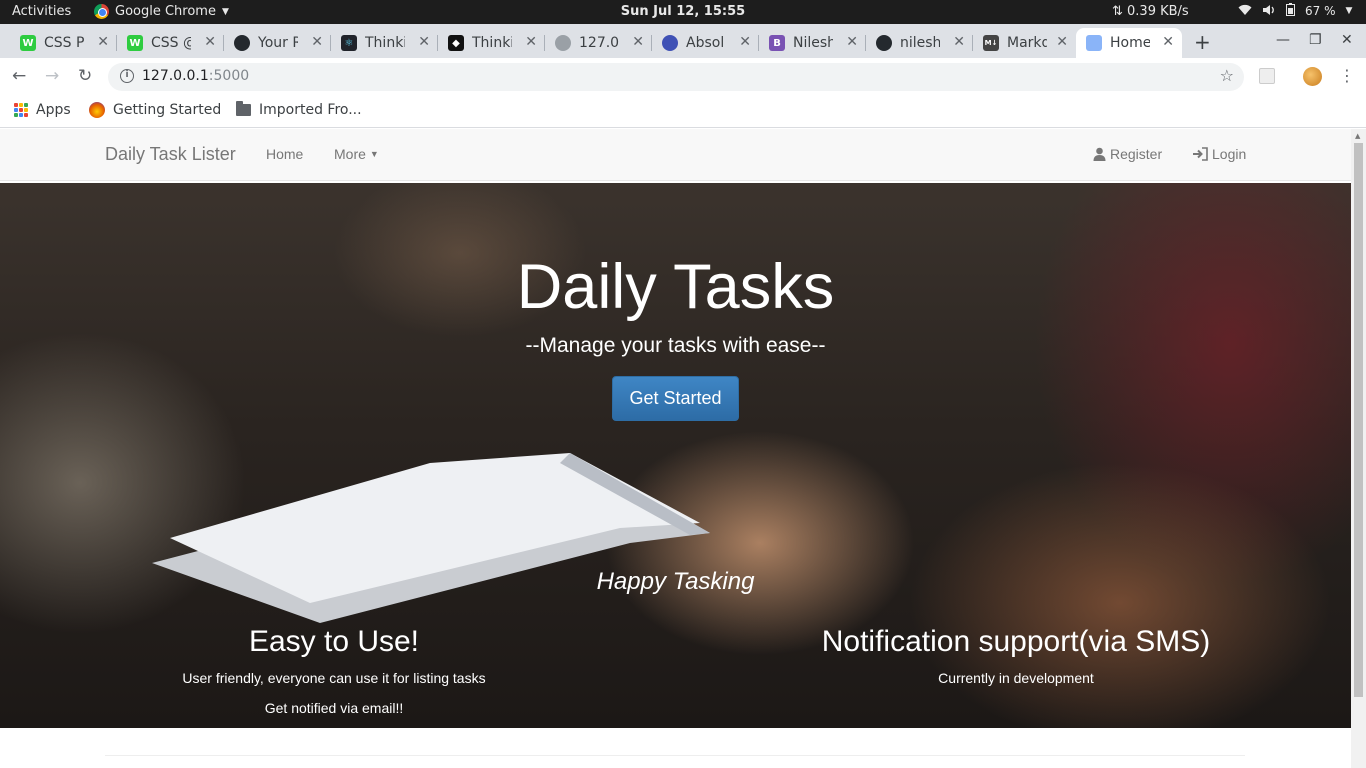 The image size is (1366, 768). Describe the element at coordinates (1290, 11) in the screenshot. I see `battery-icon` at that location.